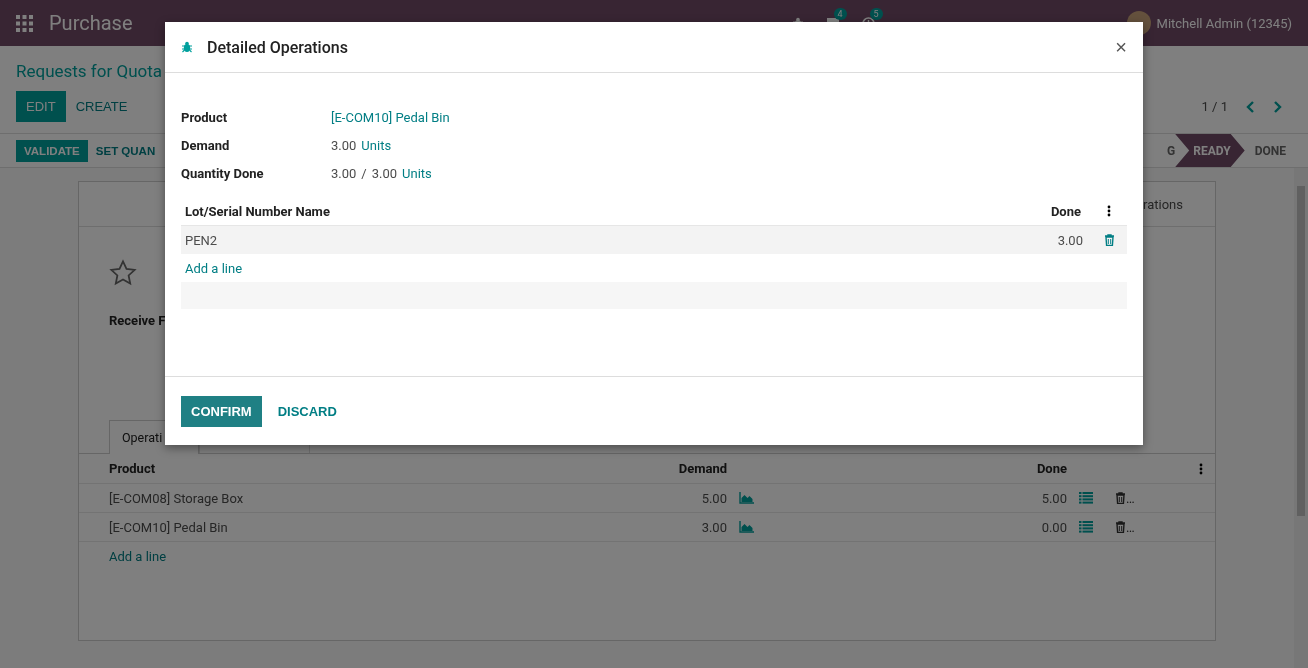 Image resolution: width=1308 pixels, height=668 pixels. I want to click on trash-icon, so click(1109, 240).